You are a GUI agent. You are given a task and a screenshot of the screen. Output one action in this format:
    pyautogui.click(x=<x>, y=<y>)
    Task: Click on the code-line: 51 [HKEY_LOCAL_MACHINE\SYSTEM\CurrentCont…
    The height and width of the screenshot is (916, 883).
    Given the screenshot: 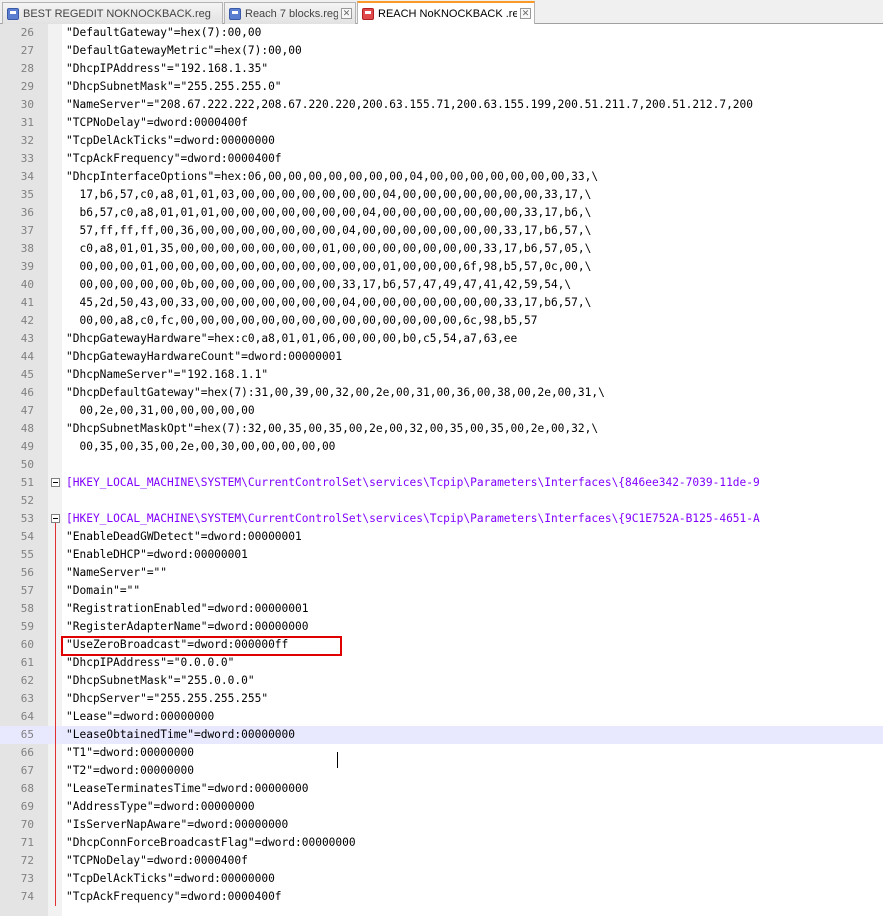 What is the action you would take?
    pyautogui.click(x=441, y=483)
    